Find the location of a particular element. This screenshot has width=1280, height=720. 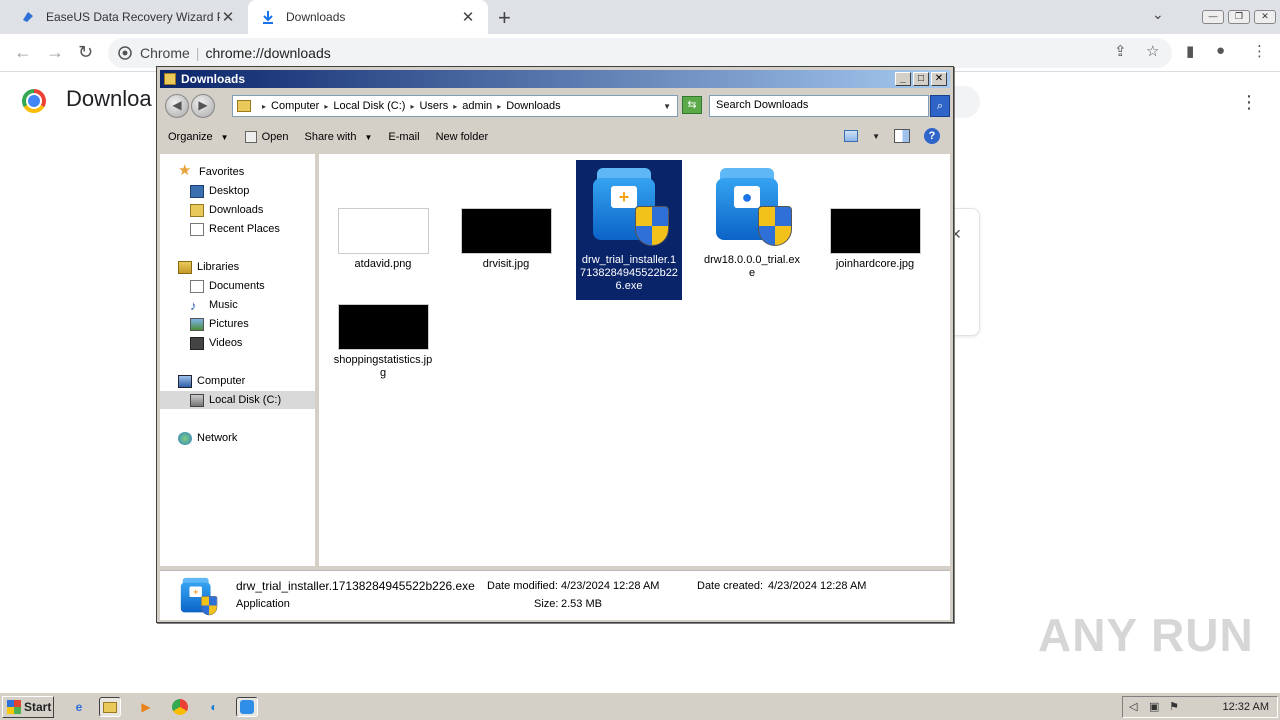

back-button: ◀ is located at coordinates (177, 106).